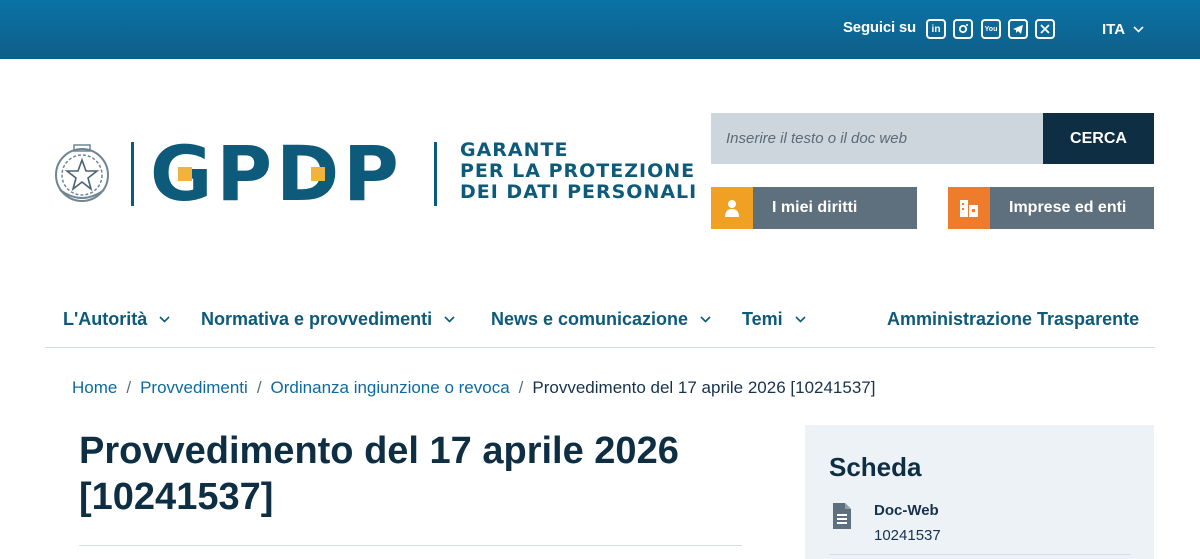  What do you see at coordinates (991, 29) in the screenshot?
I see `youtube-icon: You` at bounding box center [991, 29].